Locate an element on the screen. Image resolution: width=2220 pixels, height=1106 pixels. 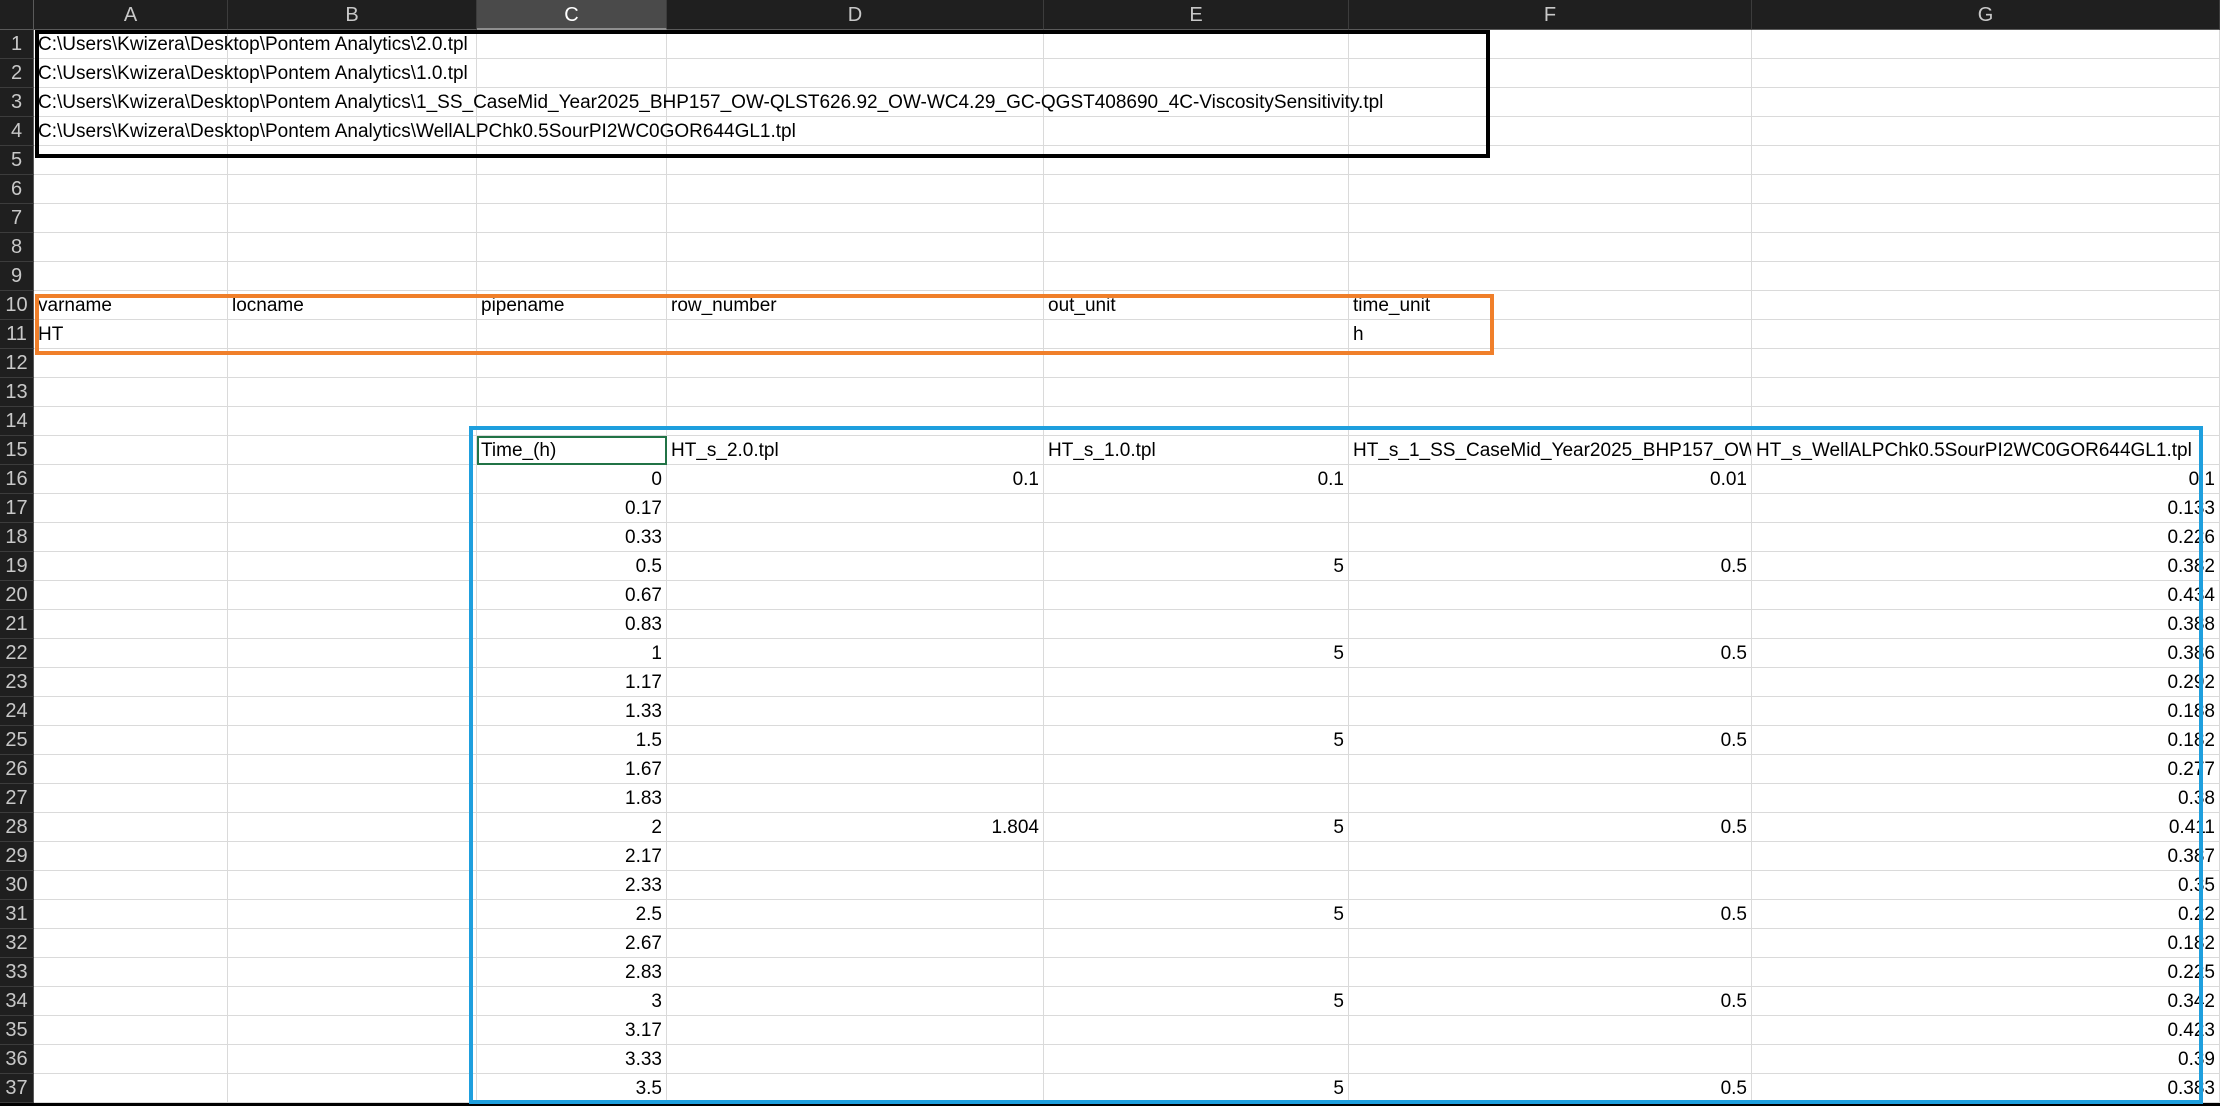
cell-c36: 3.33 is located at coordinates (572, 1059).